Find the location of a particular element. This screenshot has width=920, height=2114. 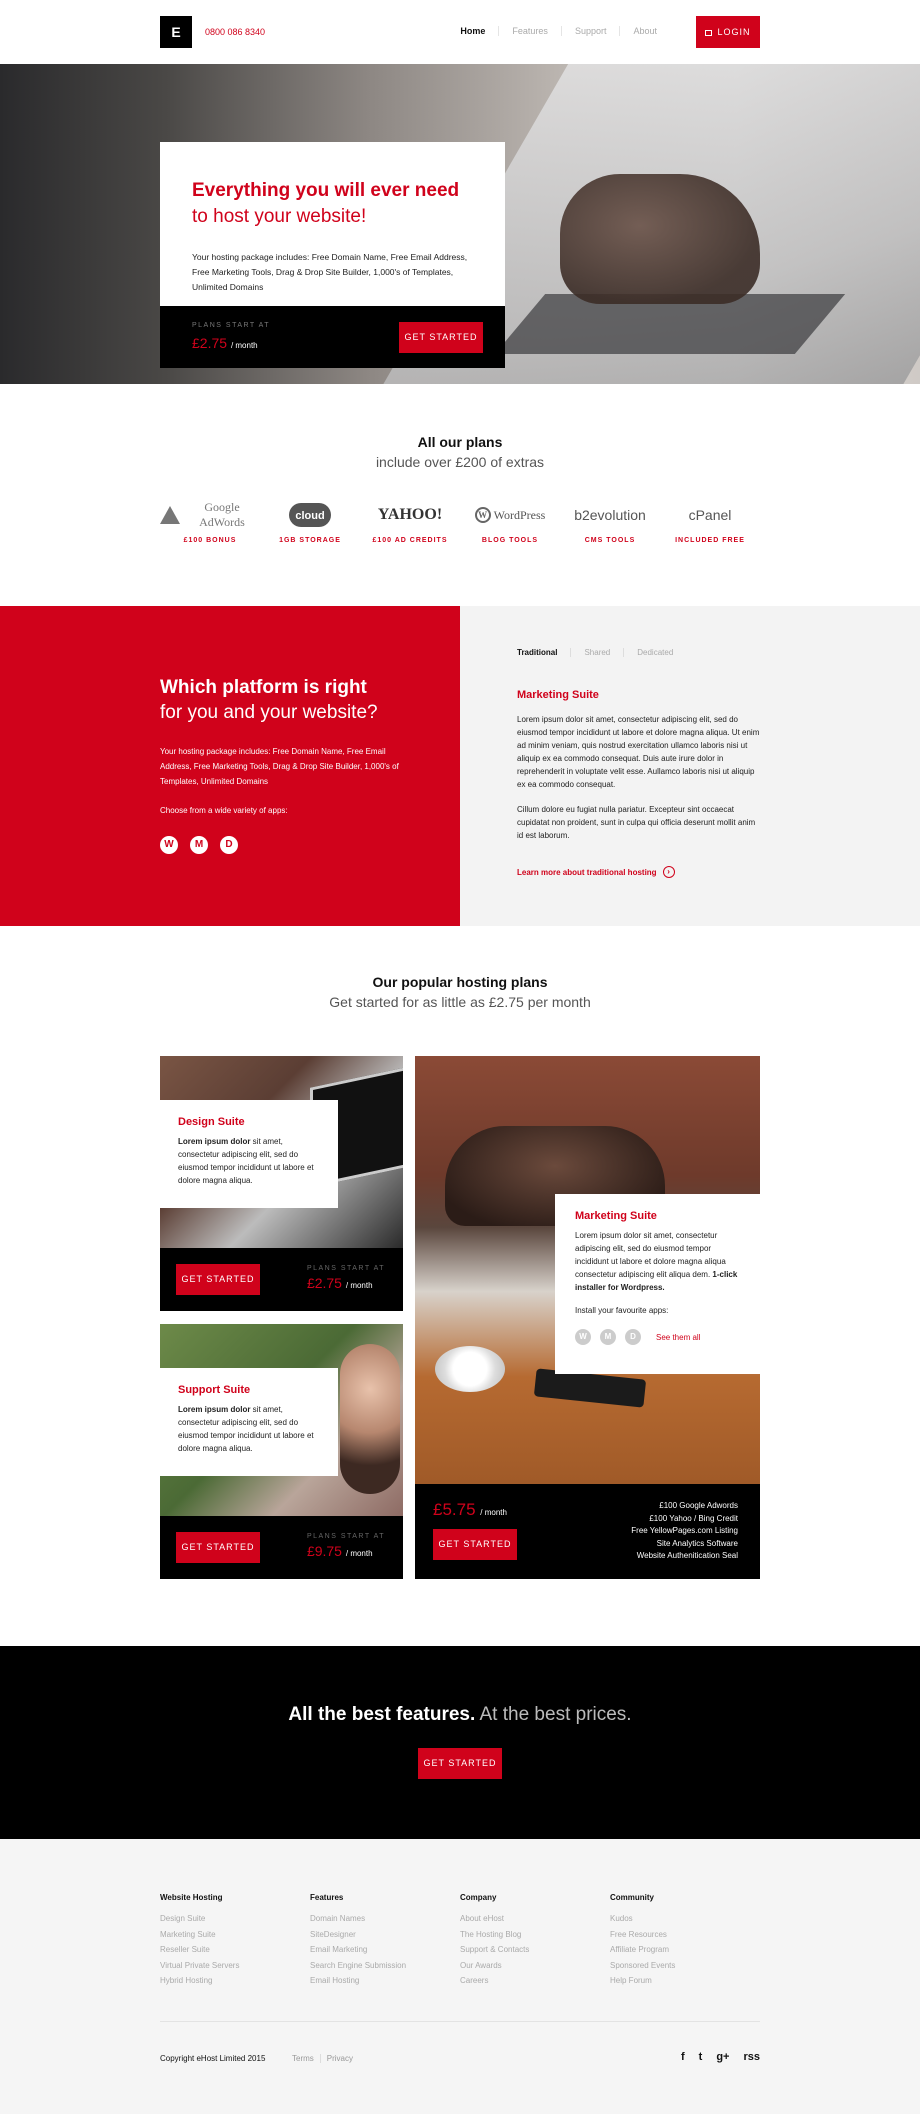

footer-link: Search Engine Submission is located at coordinates (385, 1966).